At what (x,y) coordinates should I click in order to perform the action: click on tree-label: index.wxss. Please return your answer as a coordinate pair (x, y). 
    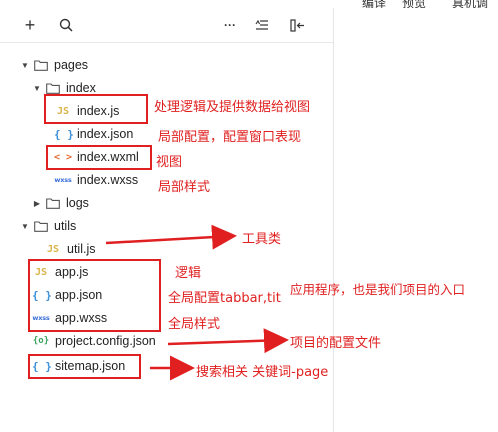
    Looking at the image, I should click on (108, 180).